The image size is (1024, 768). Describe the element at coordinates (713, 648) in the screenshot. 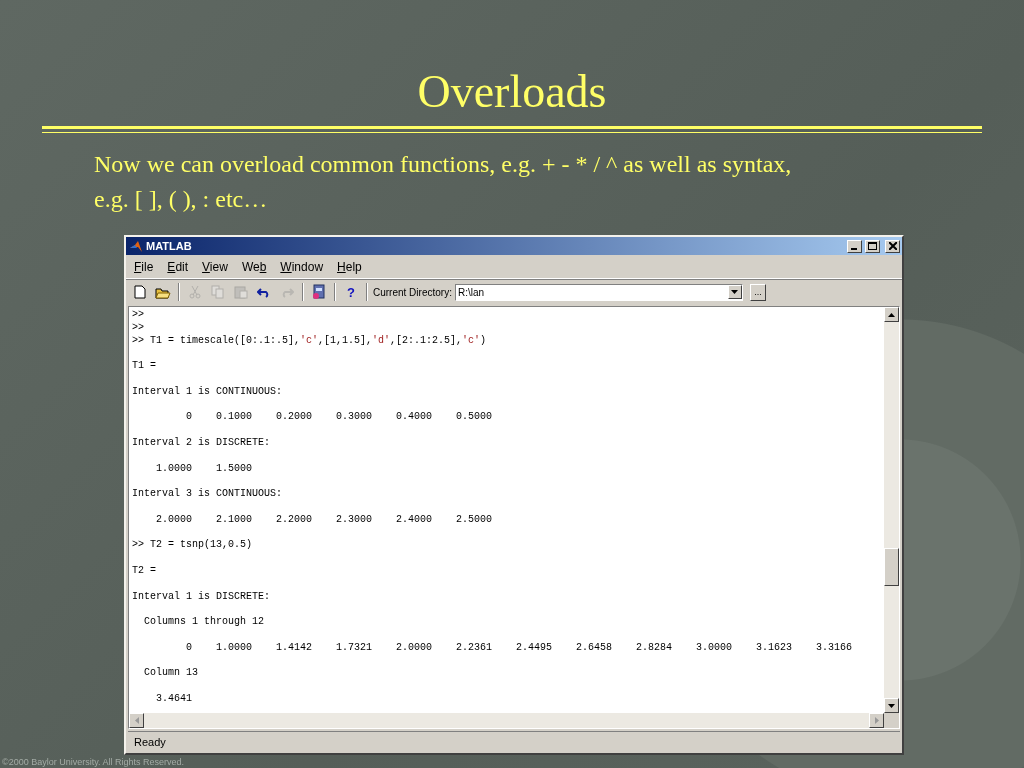

I see `console-value: 3.0000` at that location.